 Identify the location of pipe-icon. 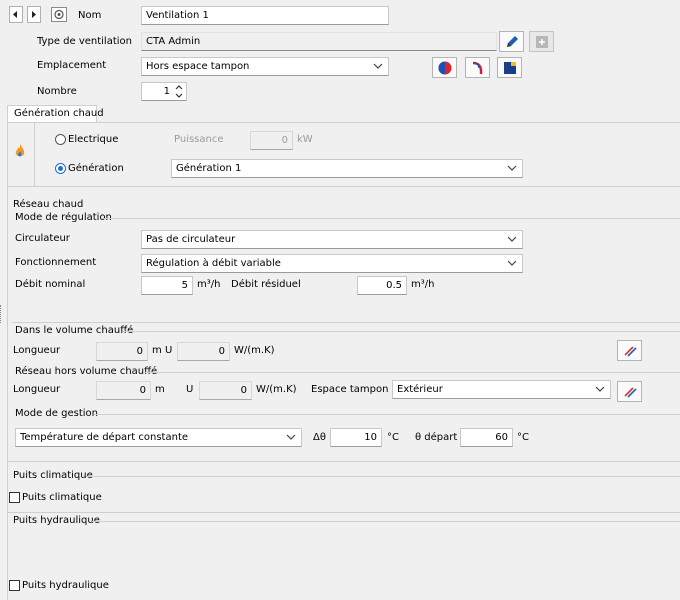
(630, 392).